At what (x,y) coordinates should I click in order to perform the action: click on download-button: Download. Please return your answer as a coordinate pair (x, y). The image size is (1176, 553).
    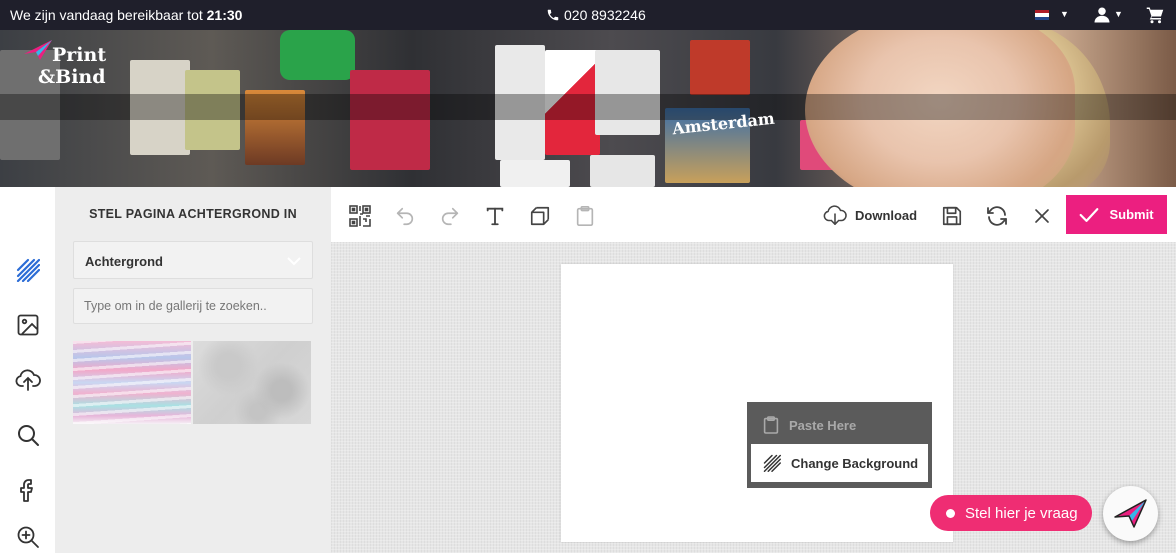
    Looking at the image, I should click on (870, 215).